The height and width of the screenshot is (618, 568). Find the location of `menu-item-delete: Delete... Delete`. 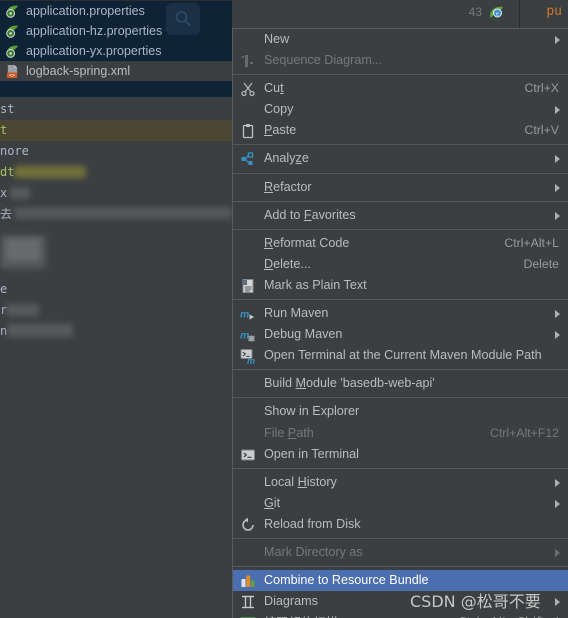

menu-item-delete: Delete... Delete is located at coordinates (400, 264).